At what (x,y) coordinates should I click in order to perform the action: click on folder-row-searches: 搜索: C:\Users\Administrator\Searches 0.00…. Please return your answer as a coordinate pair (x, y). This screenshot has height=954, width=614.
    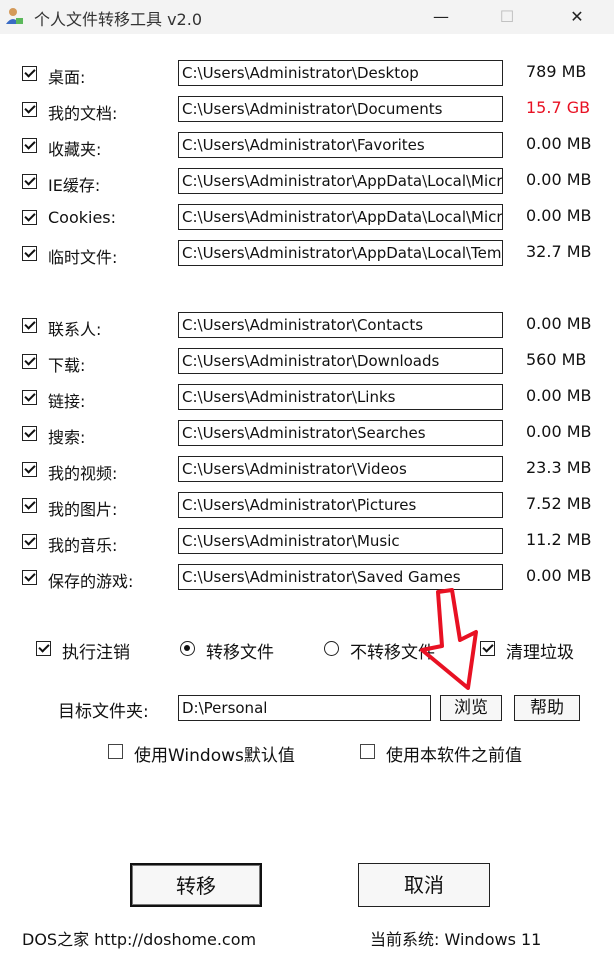
    Looking at the image, I should click on (307, 435).